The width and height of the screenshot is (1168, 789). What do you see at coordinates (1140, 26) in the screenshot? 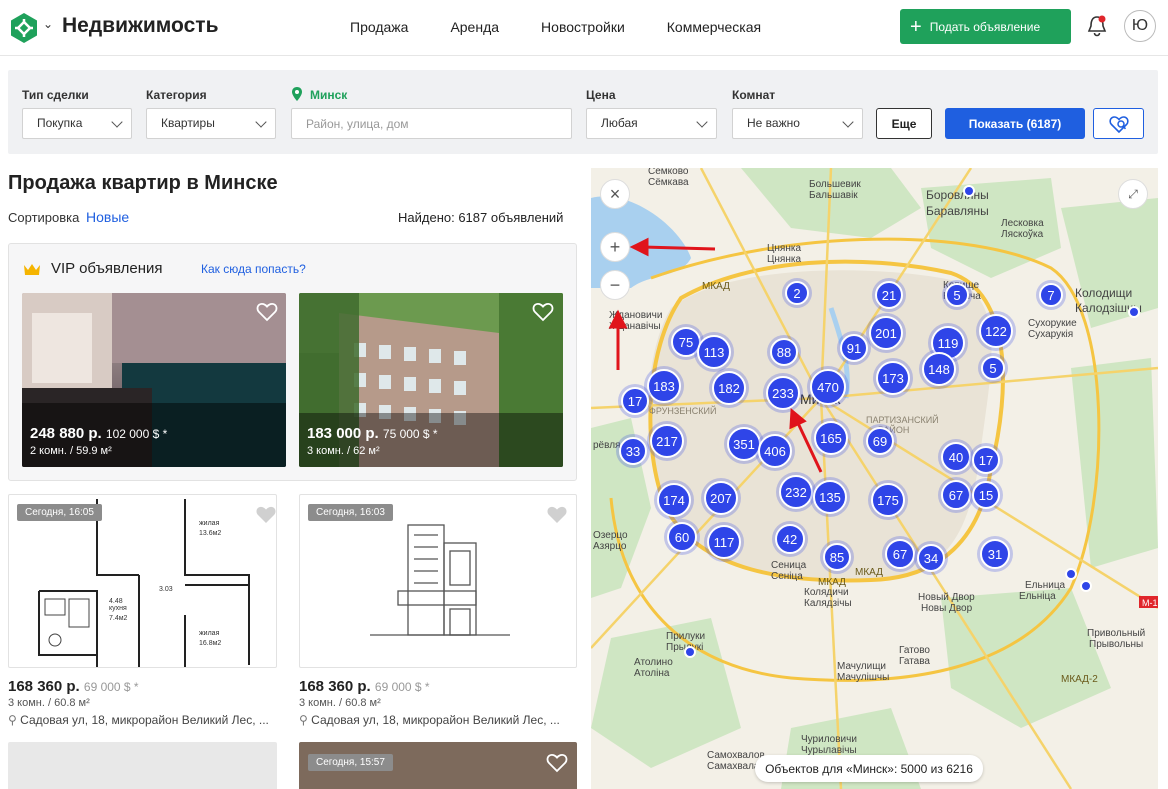
I see `avatar: Ю` at bounding box center [1140, 26].